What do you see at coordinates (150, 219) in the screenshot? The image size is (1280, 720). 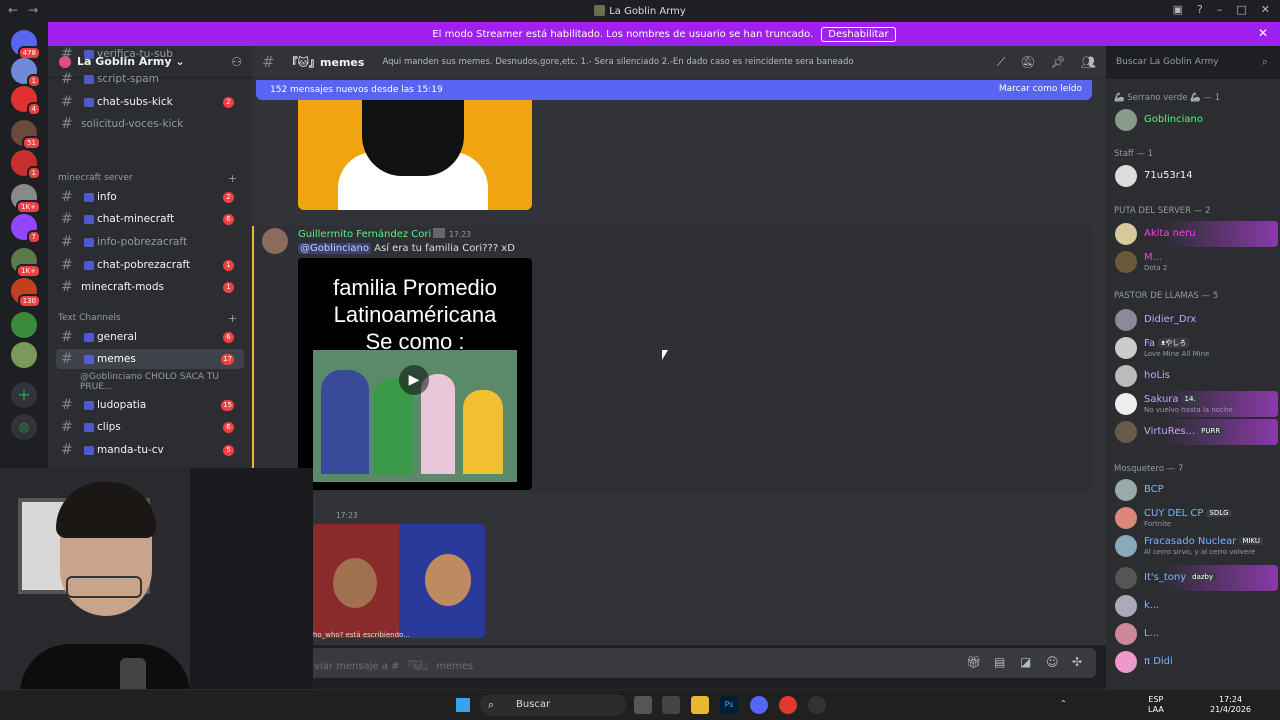 I see `channel-item: # chat-minecraft 6` at bounding box center [150, 219].